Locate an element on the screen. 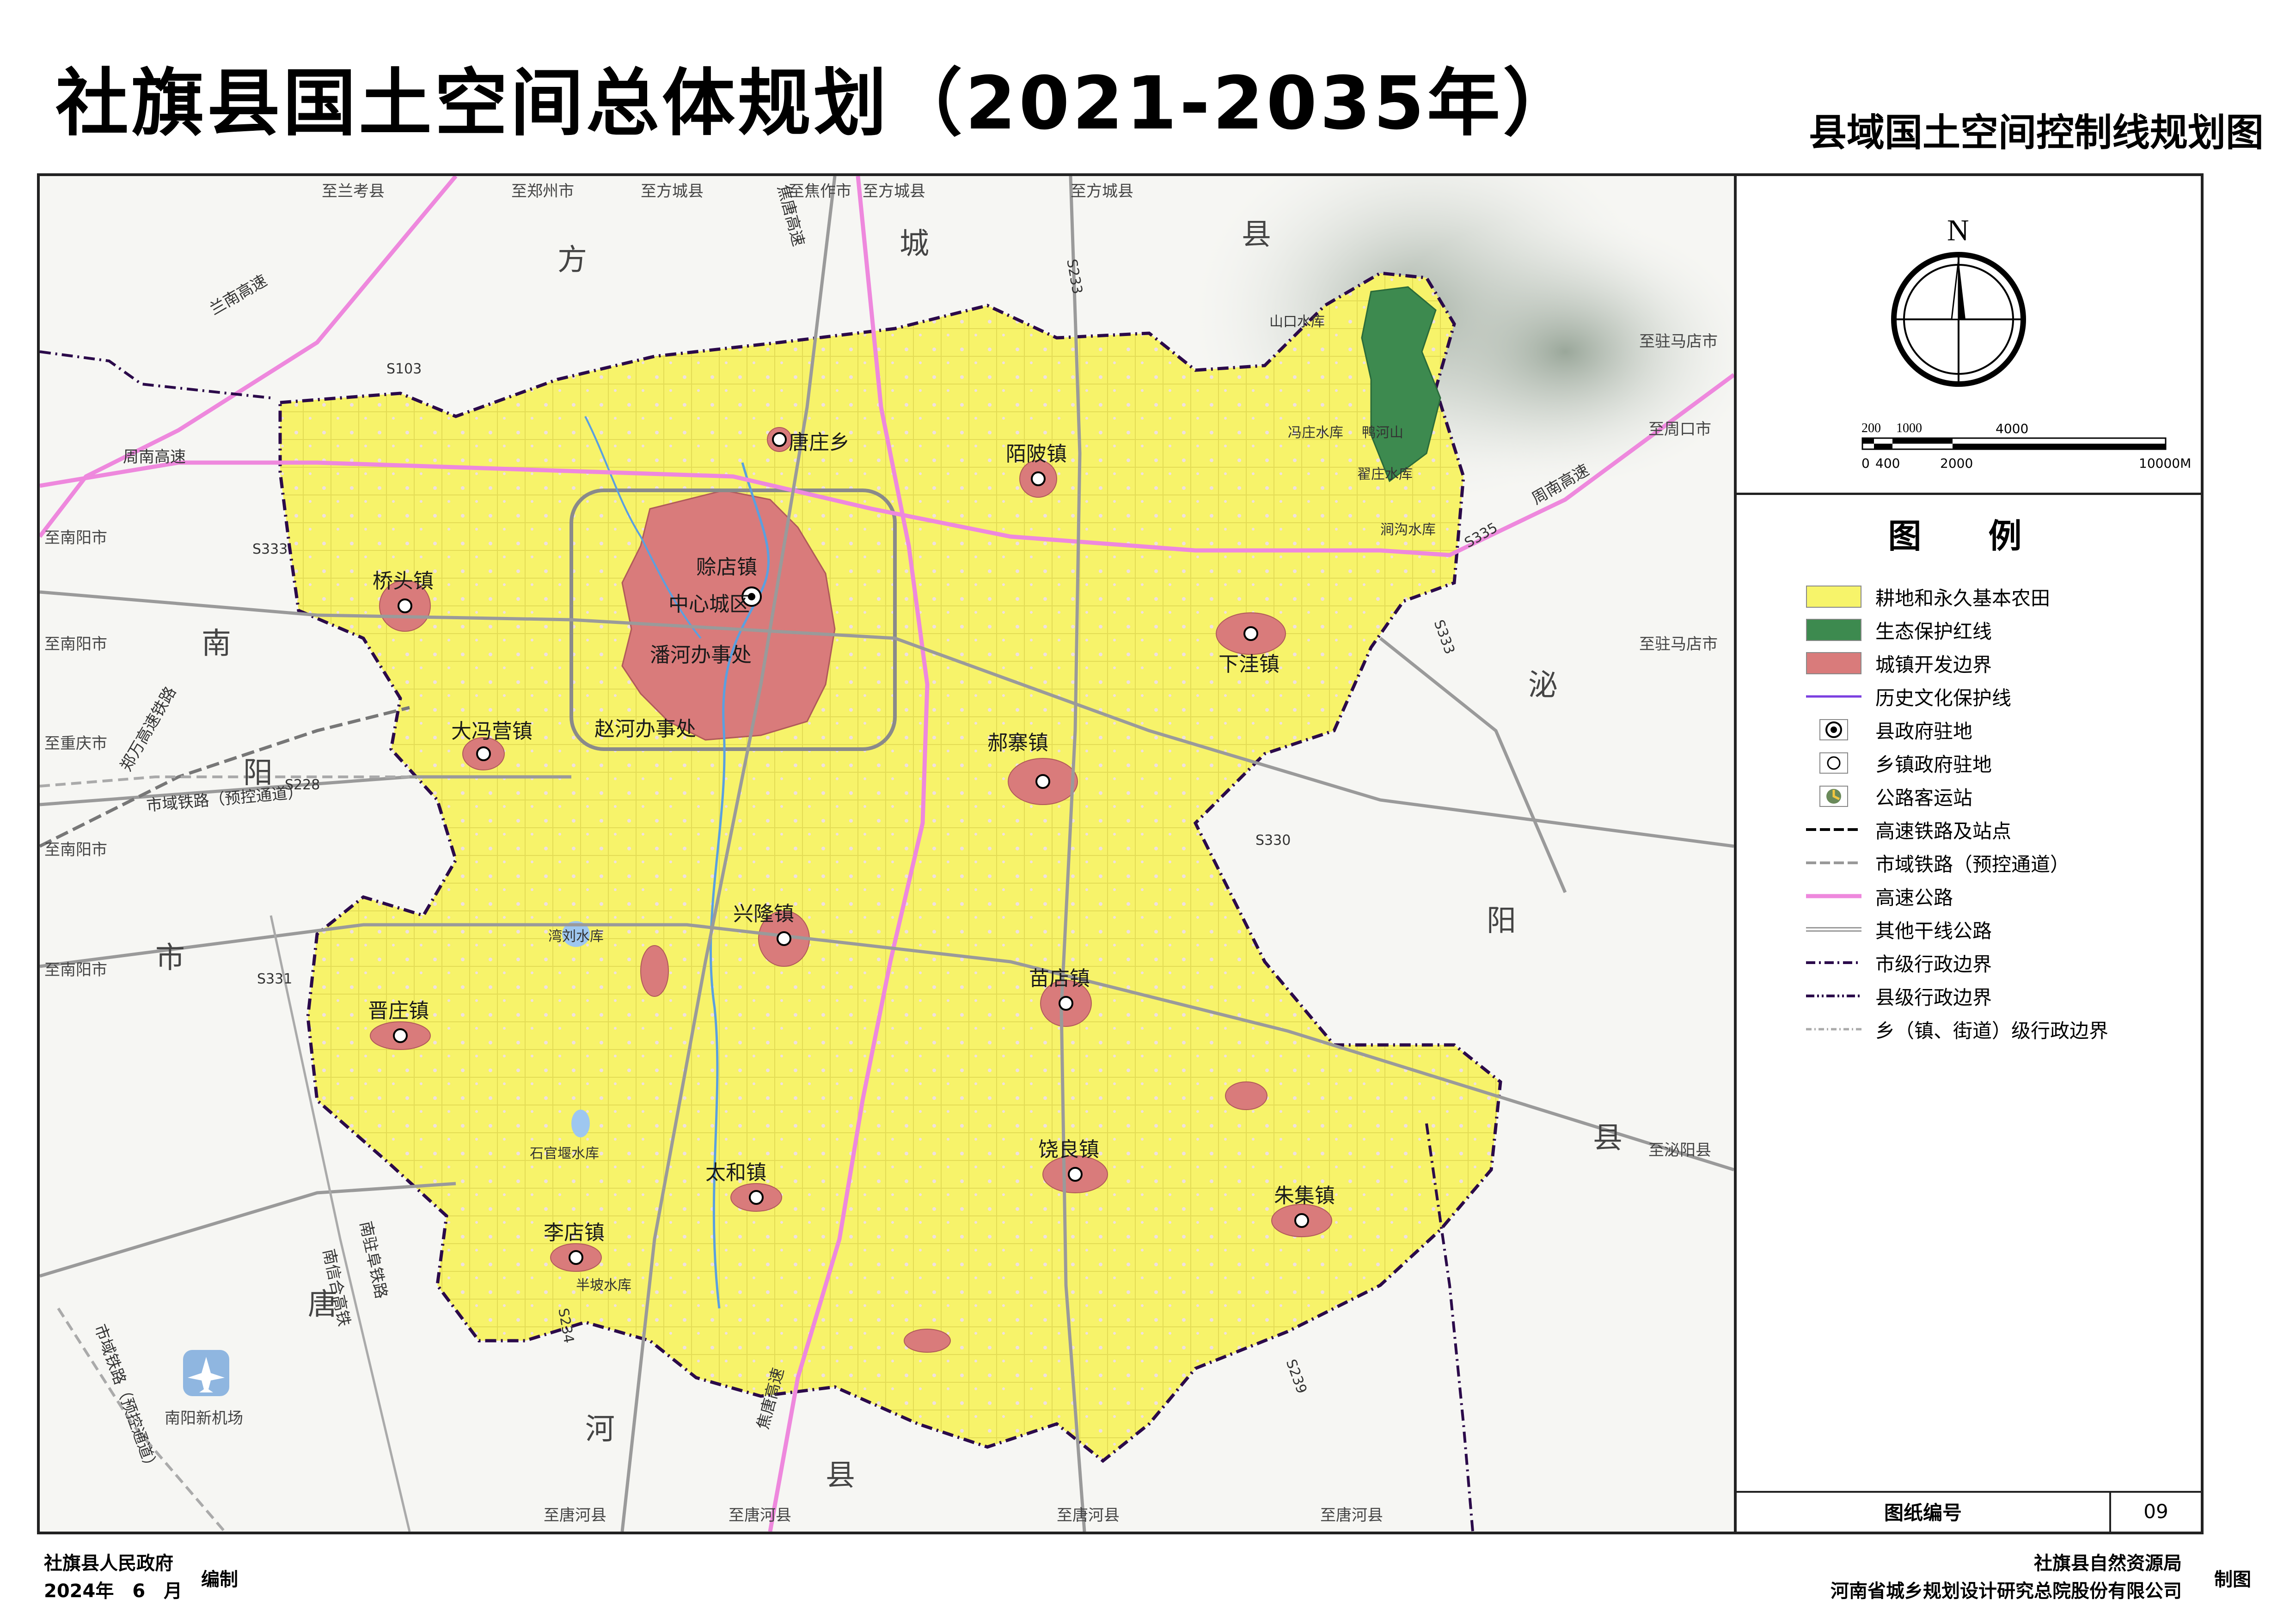  road-label: S331 is located at coordinates (275, 979).